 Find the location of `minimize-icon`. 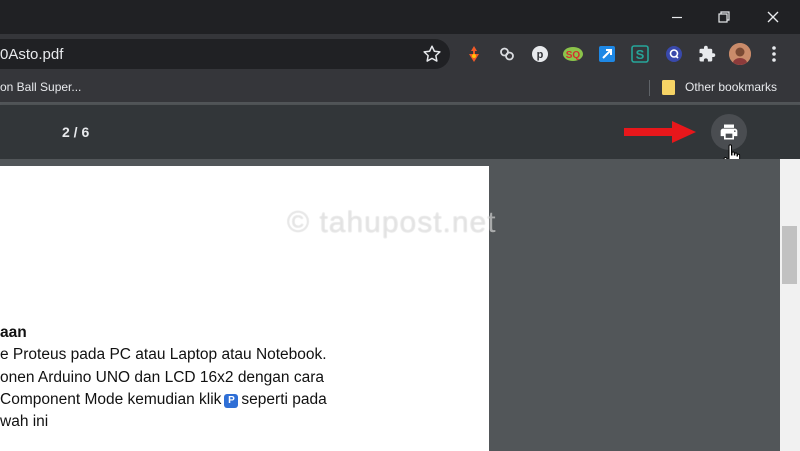

minimize-icon is located at coordinates (677, 17).